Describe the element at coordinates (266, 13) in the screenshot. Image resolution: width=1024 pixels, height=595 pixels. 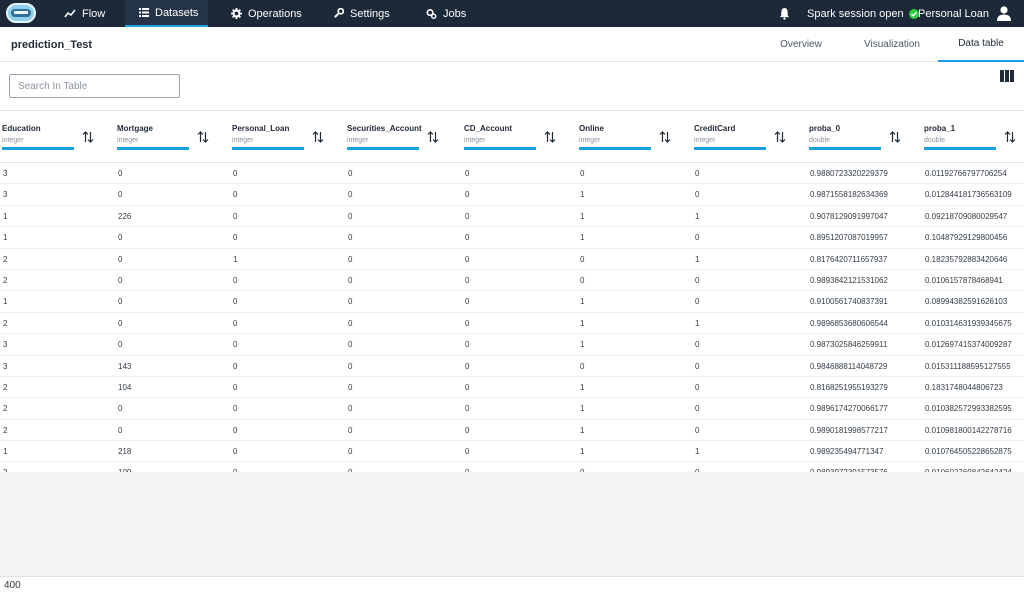
I see `nav-operations: Operations` at that location.